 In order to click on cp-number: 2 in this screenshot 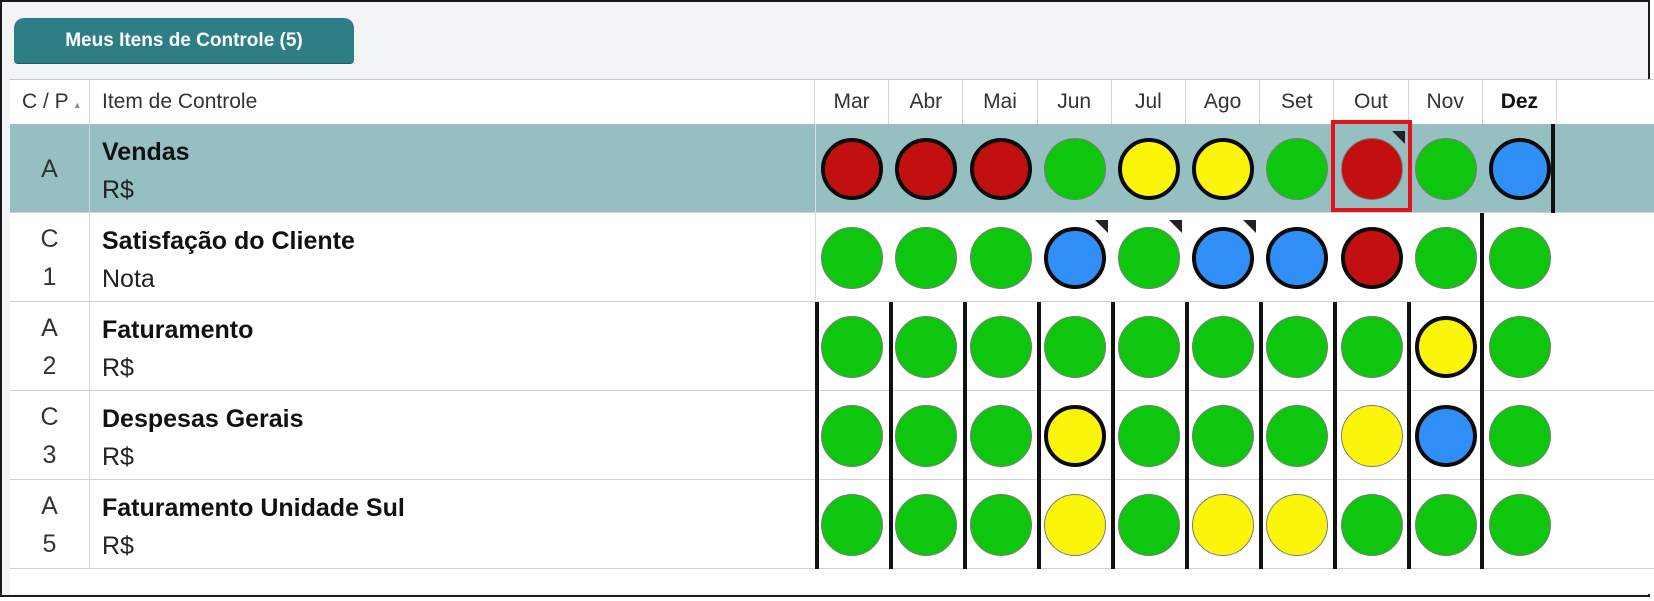, I will do `click(49, 365)`.